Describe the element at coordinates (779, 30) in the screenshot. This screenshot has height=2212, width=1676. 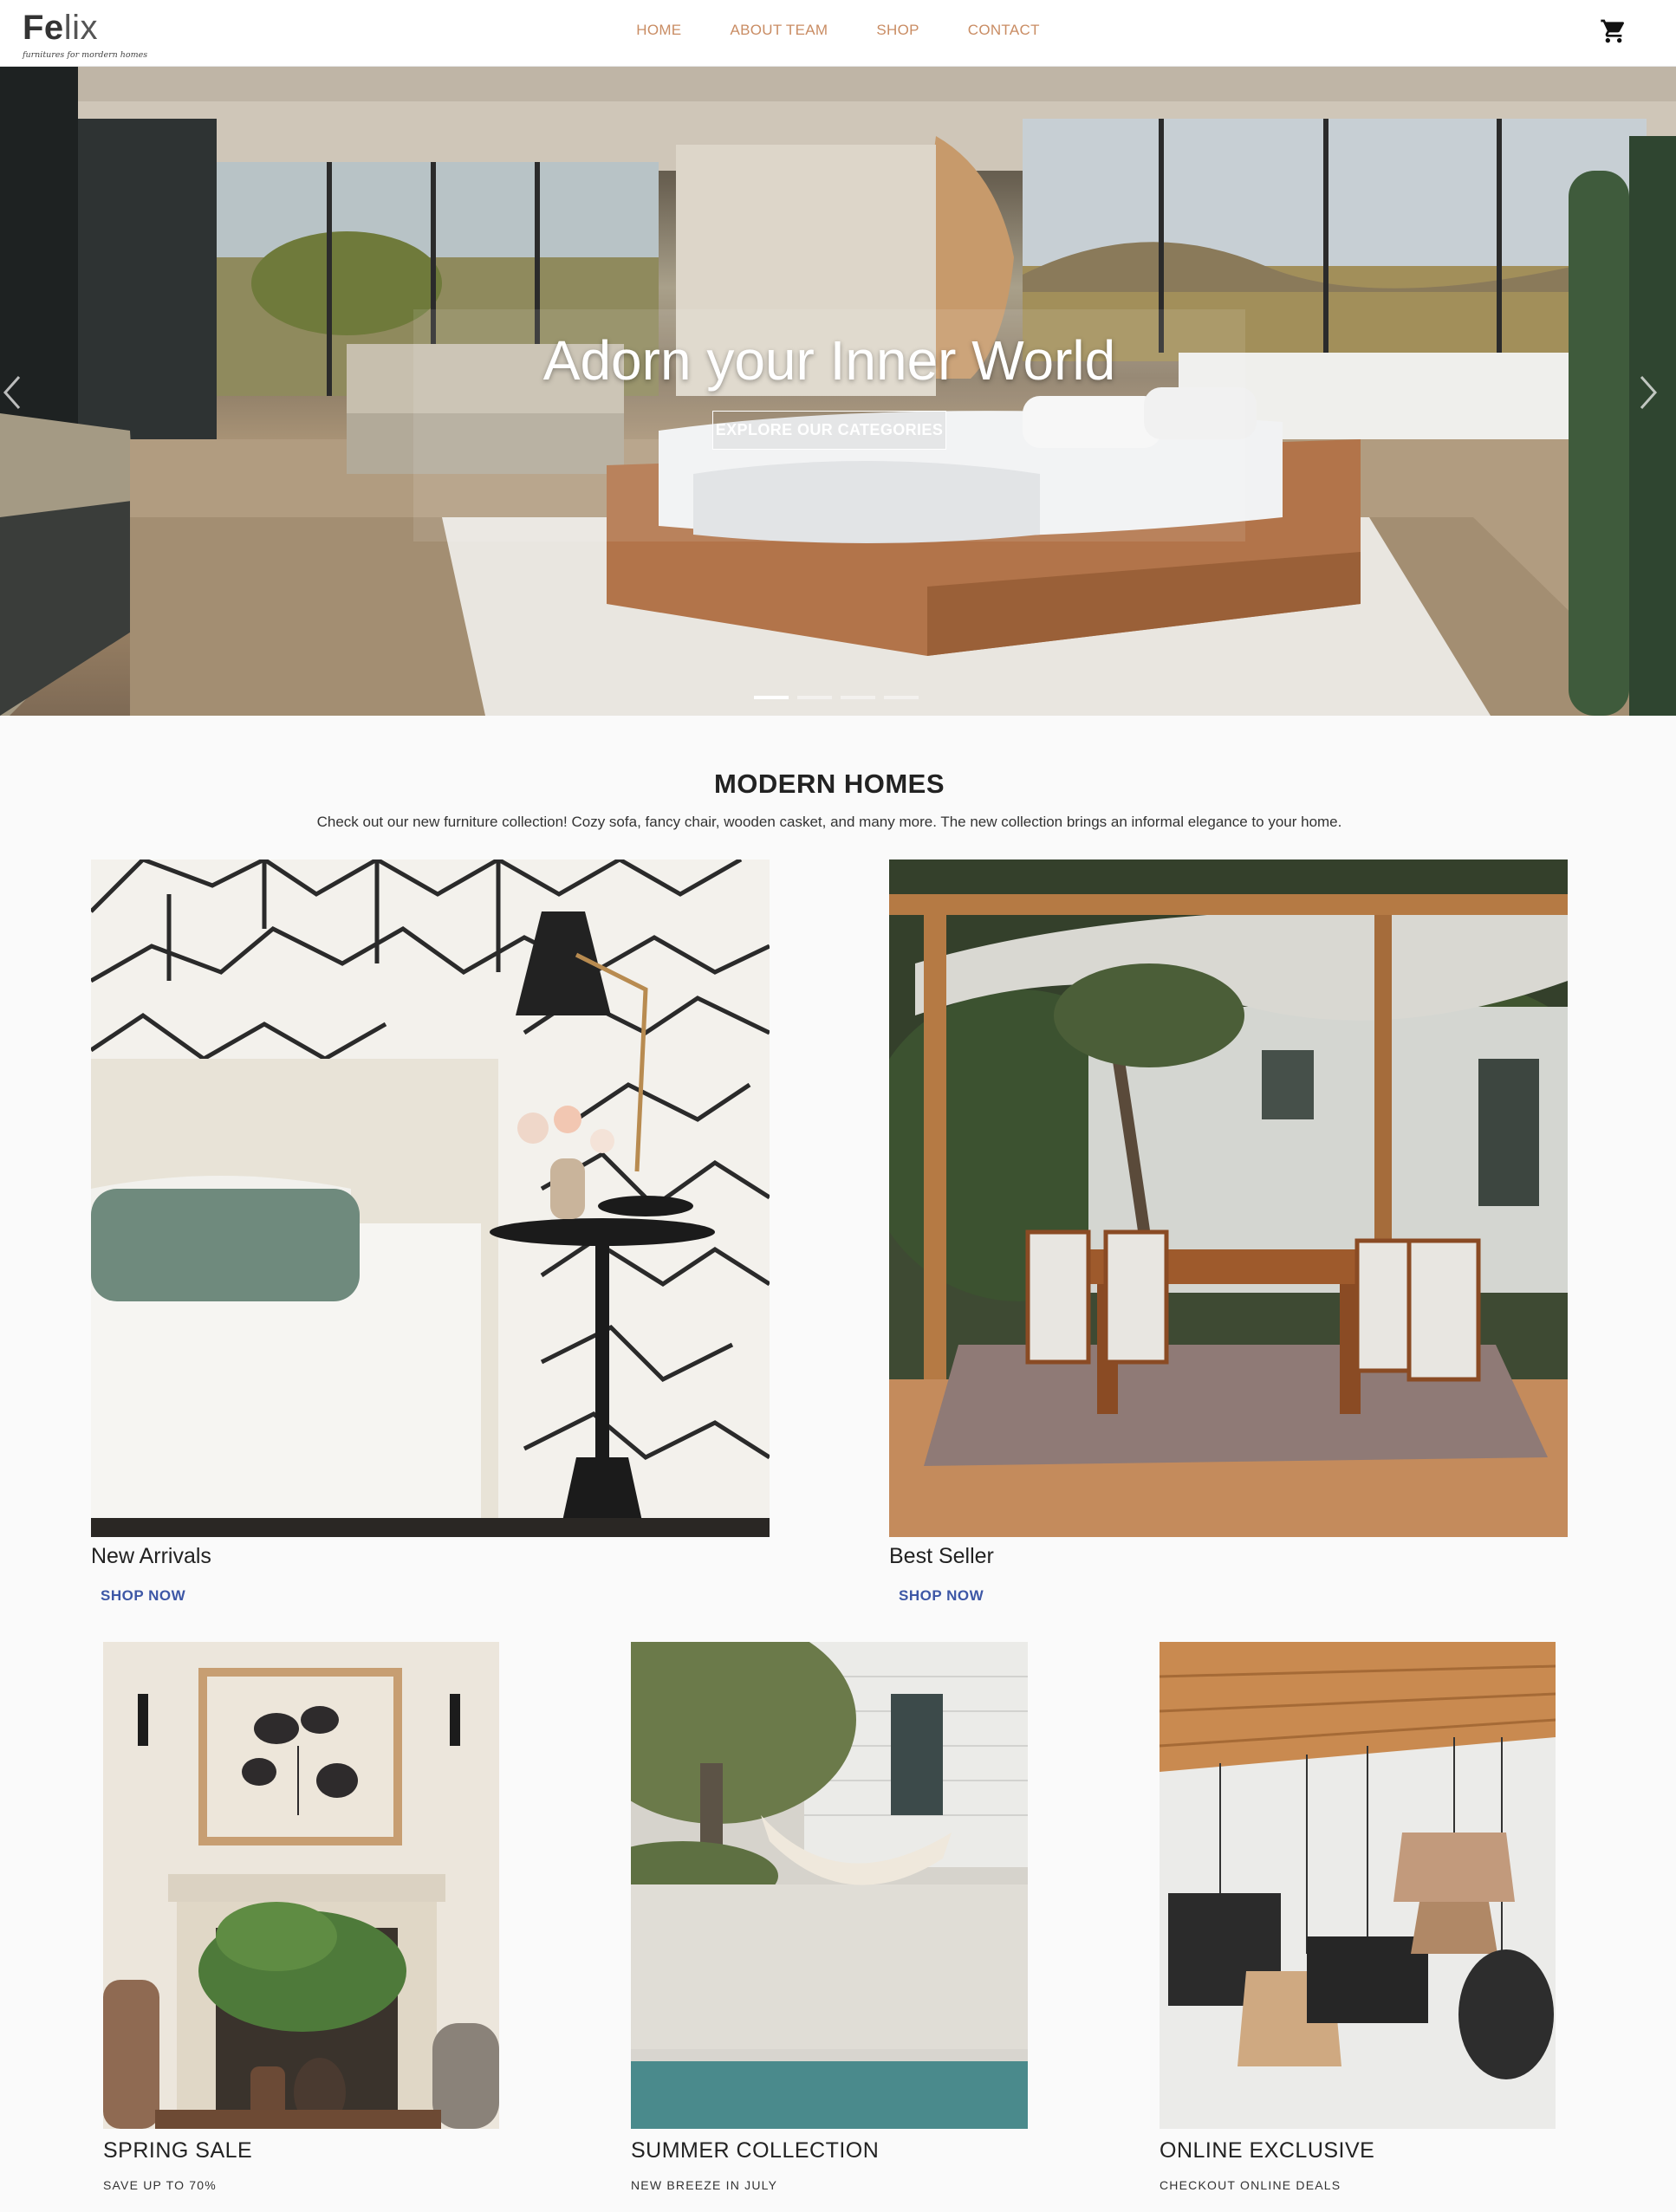
I see `nav-about-team: ABOUT TEAM` at that location.